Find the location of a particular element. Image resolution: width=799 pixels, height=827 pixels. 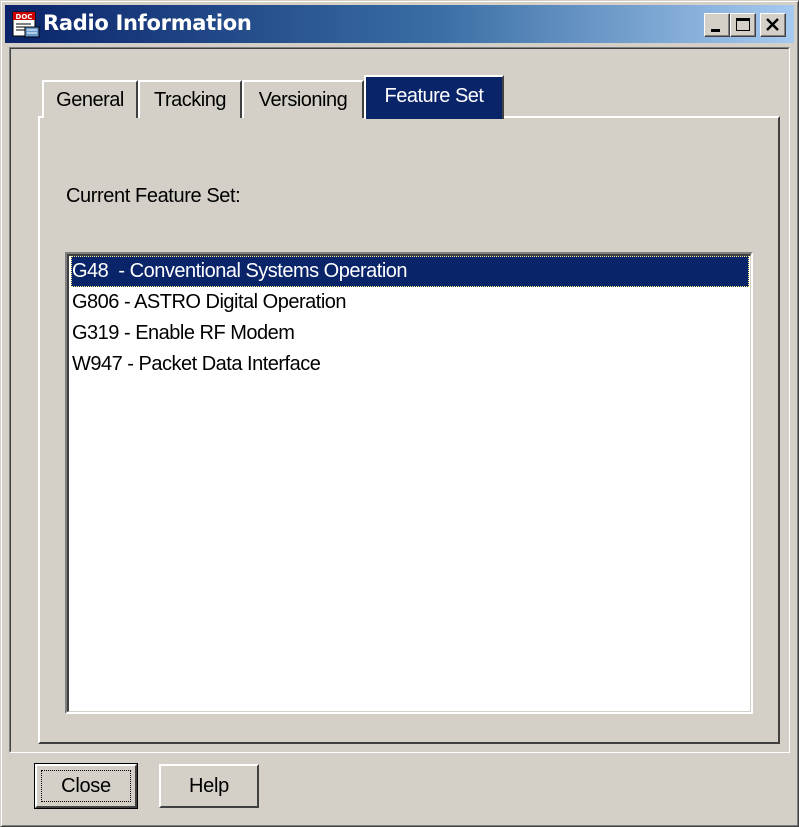

maximize-button is located at coordinates (743, 25).